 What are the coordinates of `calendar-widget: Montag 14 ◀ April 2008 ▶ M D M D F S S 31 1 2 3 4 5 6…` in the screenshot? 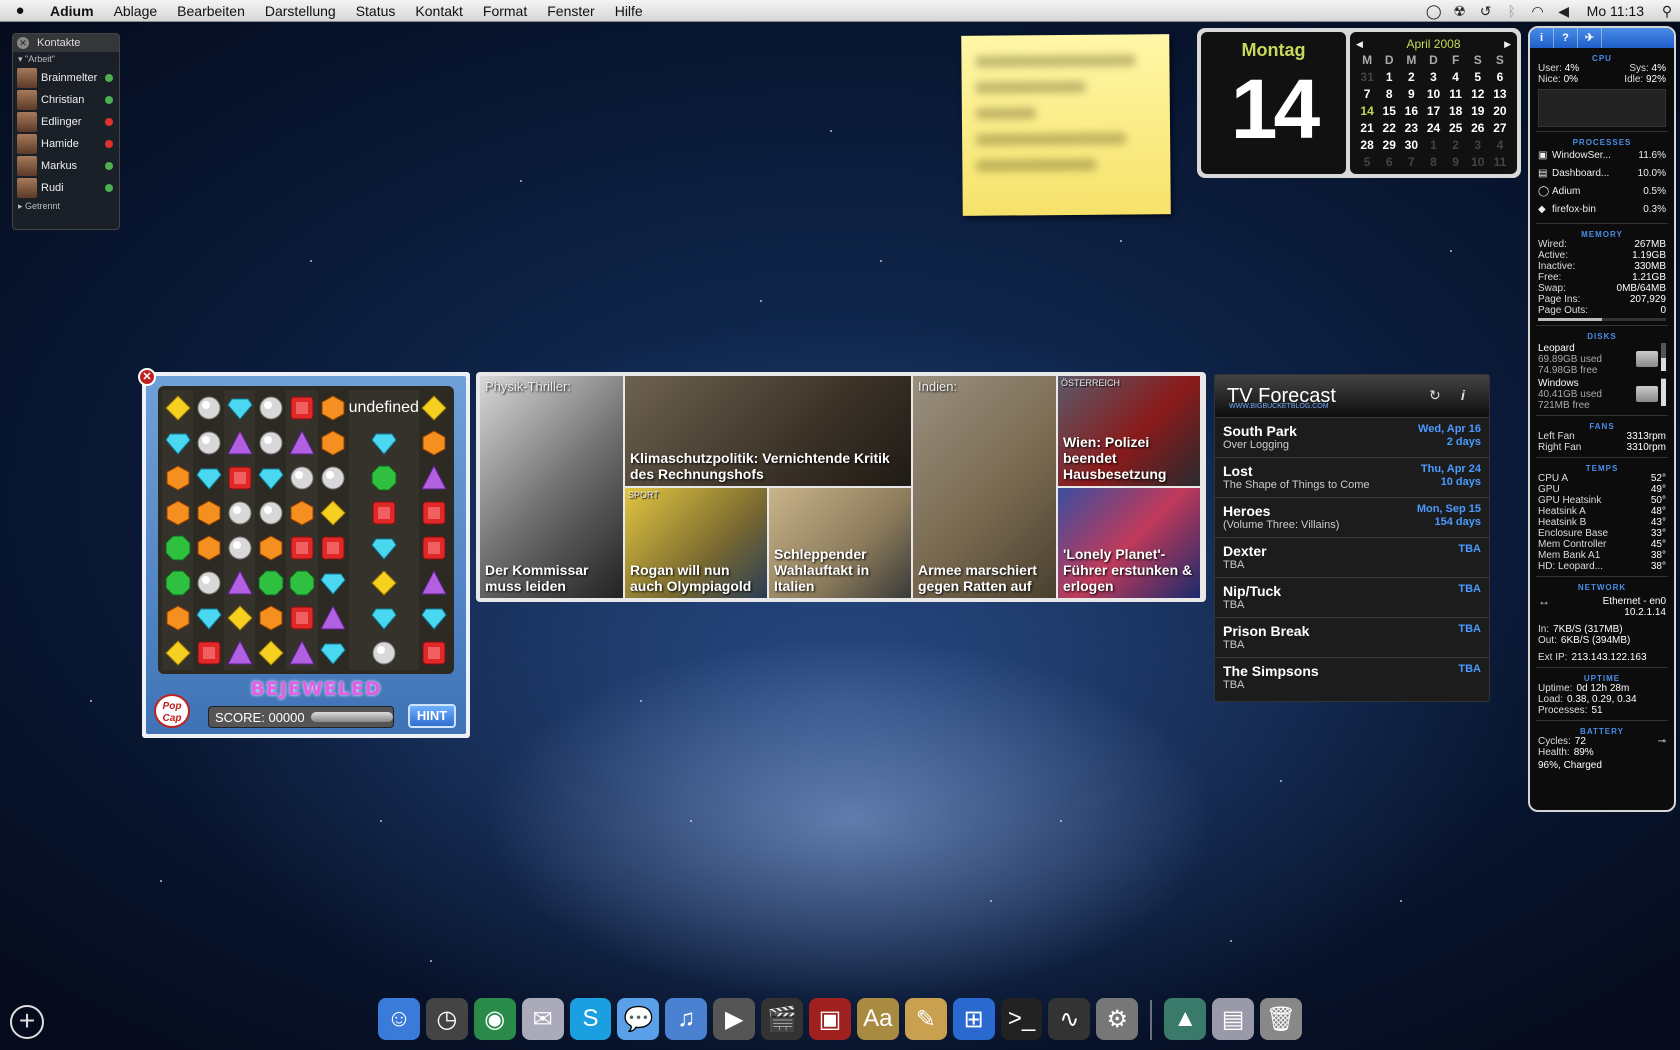 It's located at (1359, 103).